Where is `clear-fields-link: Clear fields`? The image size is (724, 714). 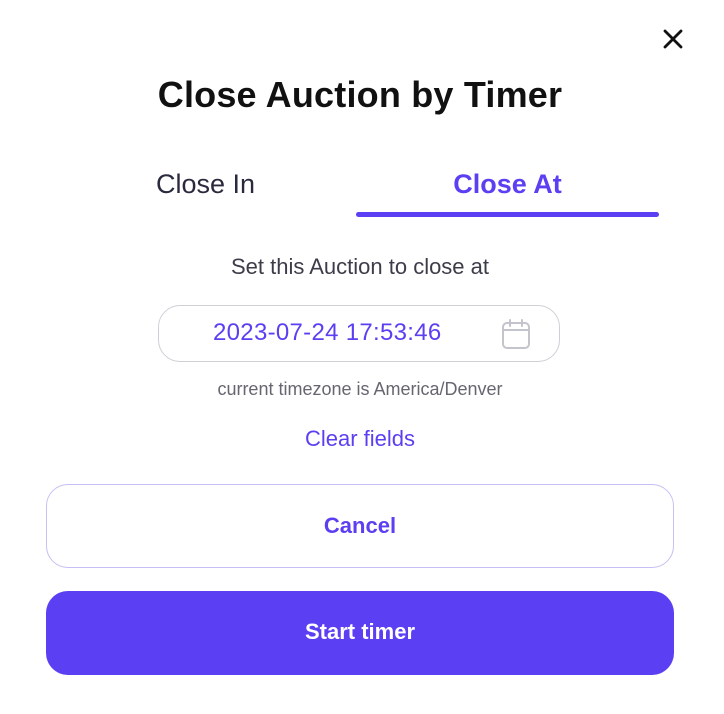
clear-fields-link: Clear fields is located at coordinates (360, 439).